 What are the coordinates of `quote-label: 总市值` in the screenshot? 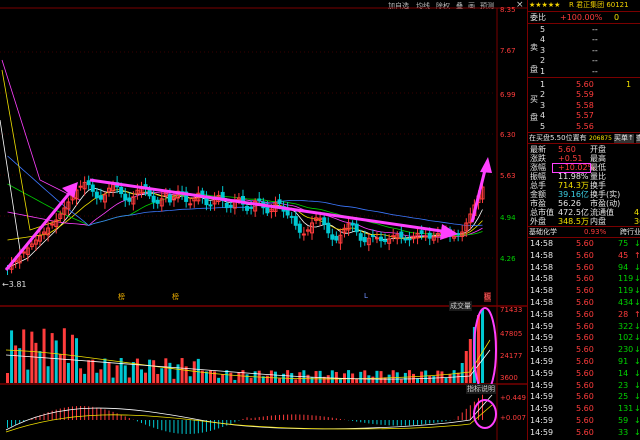 It's located at (542, 212).